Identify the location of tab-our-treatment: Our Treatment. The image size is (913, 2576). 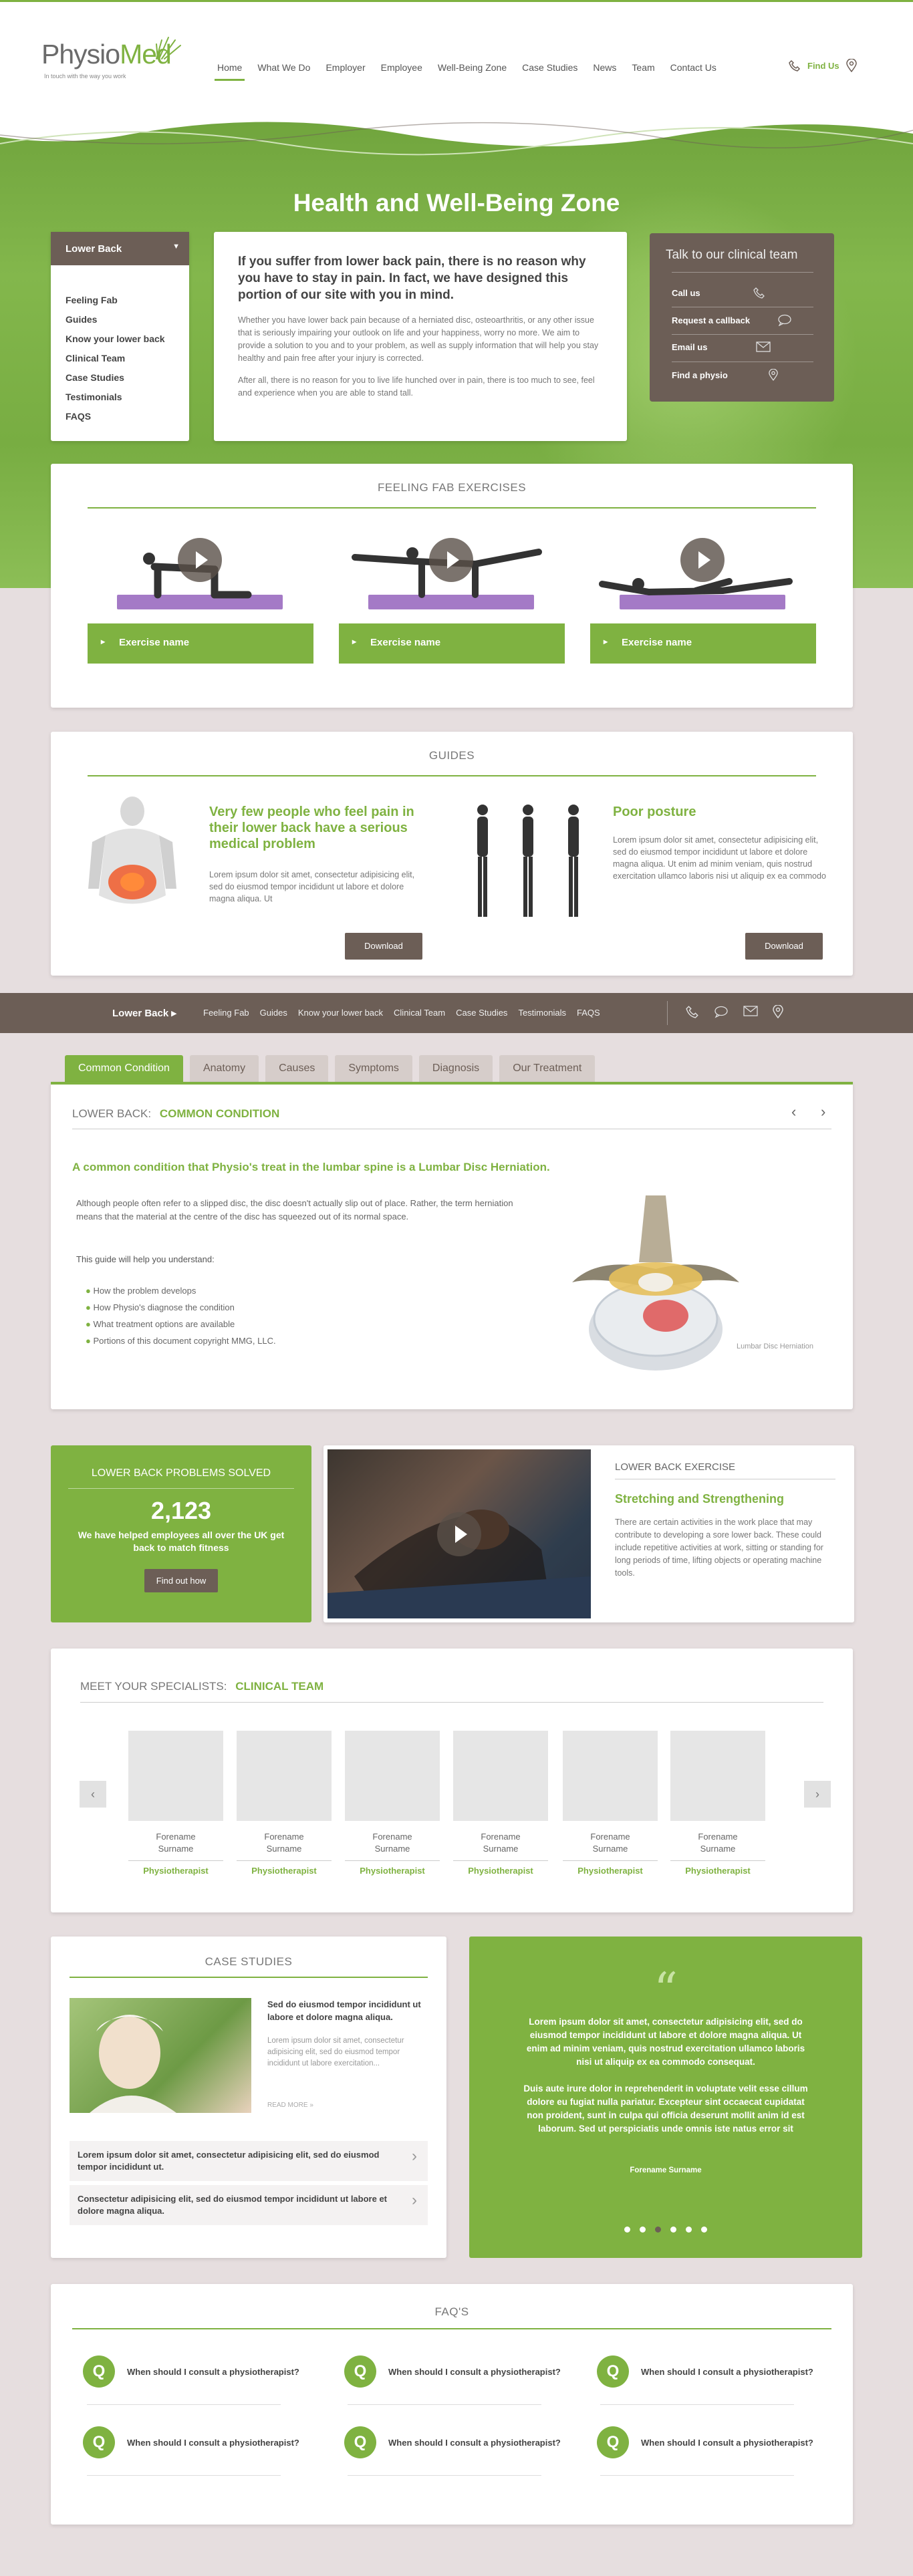
(547, 1068).